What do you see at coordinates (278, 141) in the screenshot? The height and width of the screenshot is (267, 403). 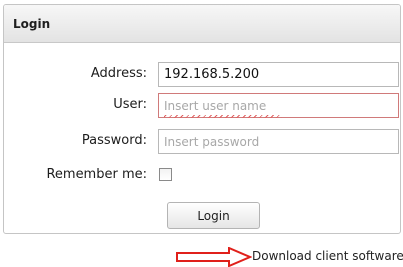 I see `password-input` at bounding box center [278, 141].